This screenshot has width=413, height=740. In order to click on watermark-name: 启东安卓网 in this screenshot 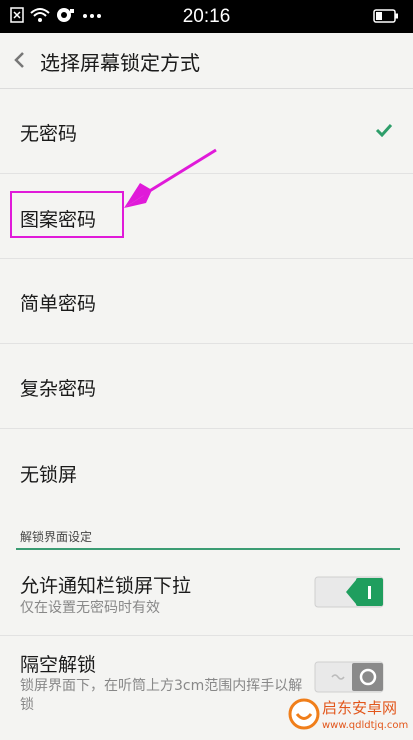, I will do `click(359, 708)`.